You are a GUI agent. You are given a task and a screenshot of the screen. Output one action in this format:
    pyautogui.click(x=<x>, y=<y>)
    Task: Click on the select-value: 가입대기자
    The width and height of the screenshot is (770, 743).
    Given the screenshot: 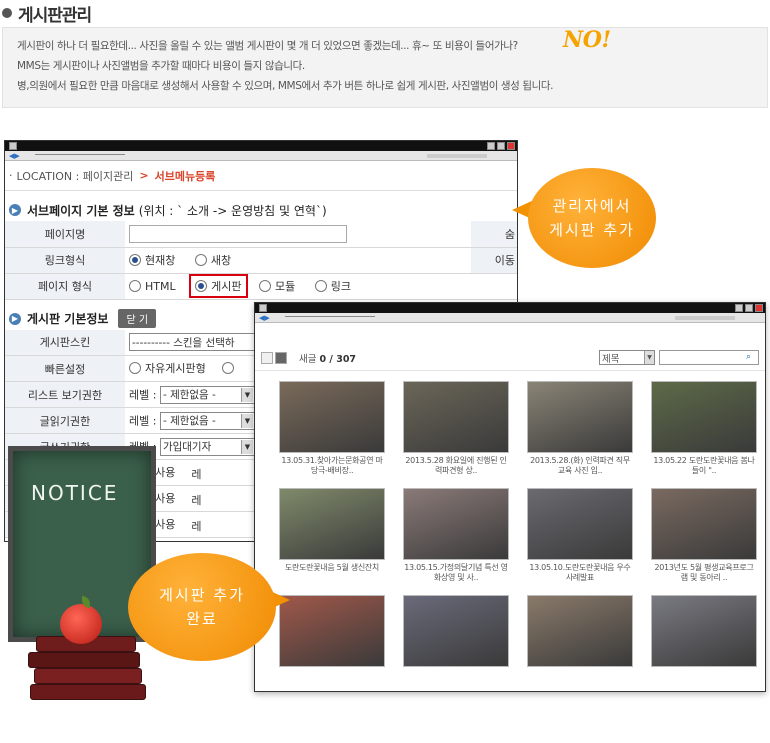 What is the action you would take?
    pyautogui.click(x=187, y=447)
    